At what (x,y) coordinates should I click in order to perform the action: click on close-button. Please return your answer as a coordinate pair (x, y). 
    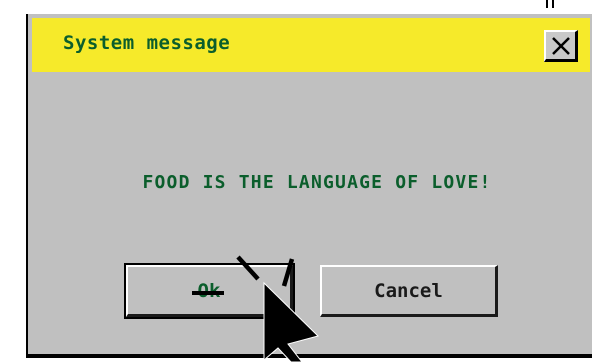
    Looking at the image, I should click on (561, 46).